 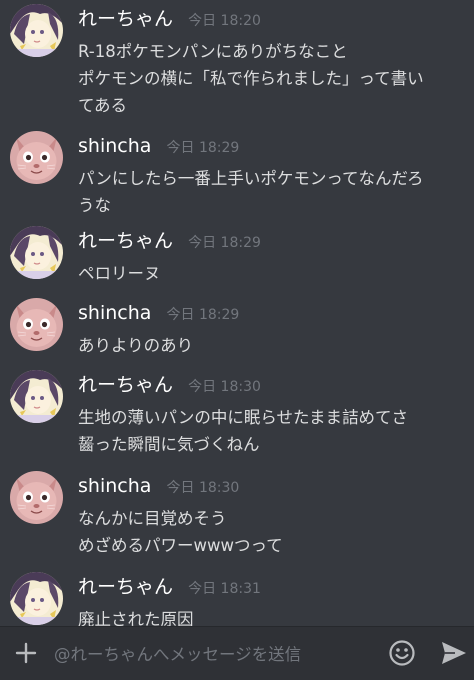 I want to click on message-line: パンにしたら一番上手いポケモンってなんだろ, so click(x=251, y=178).